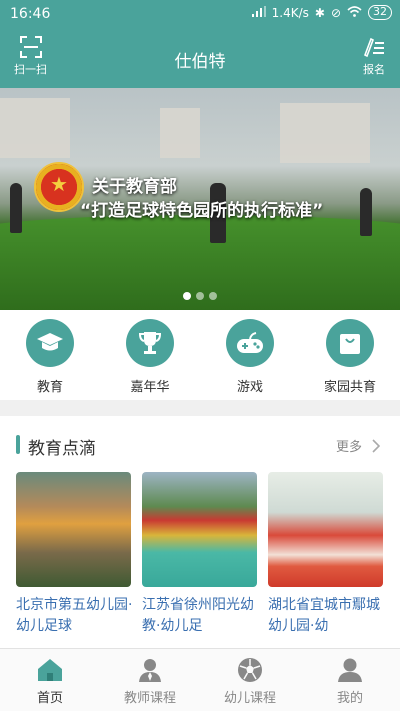 The image size is (400, 711). I want to click on gamepad-icon, so click(250, 343).